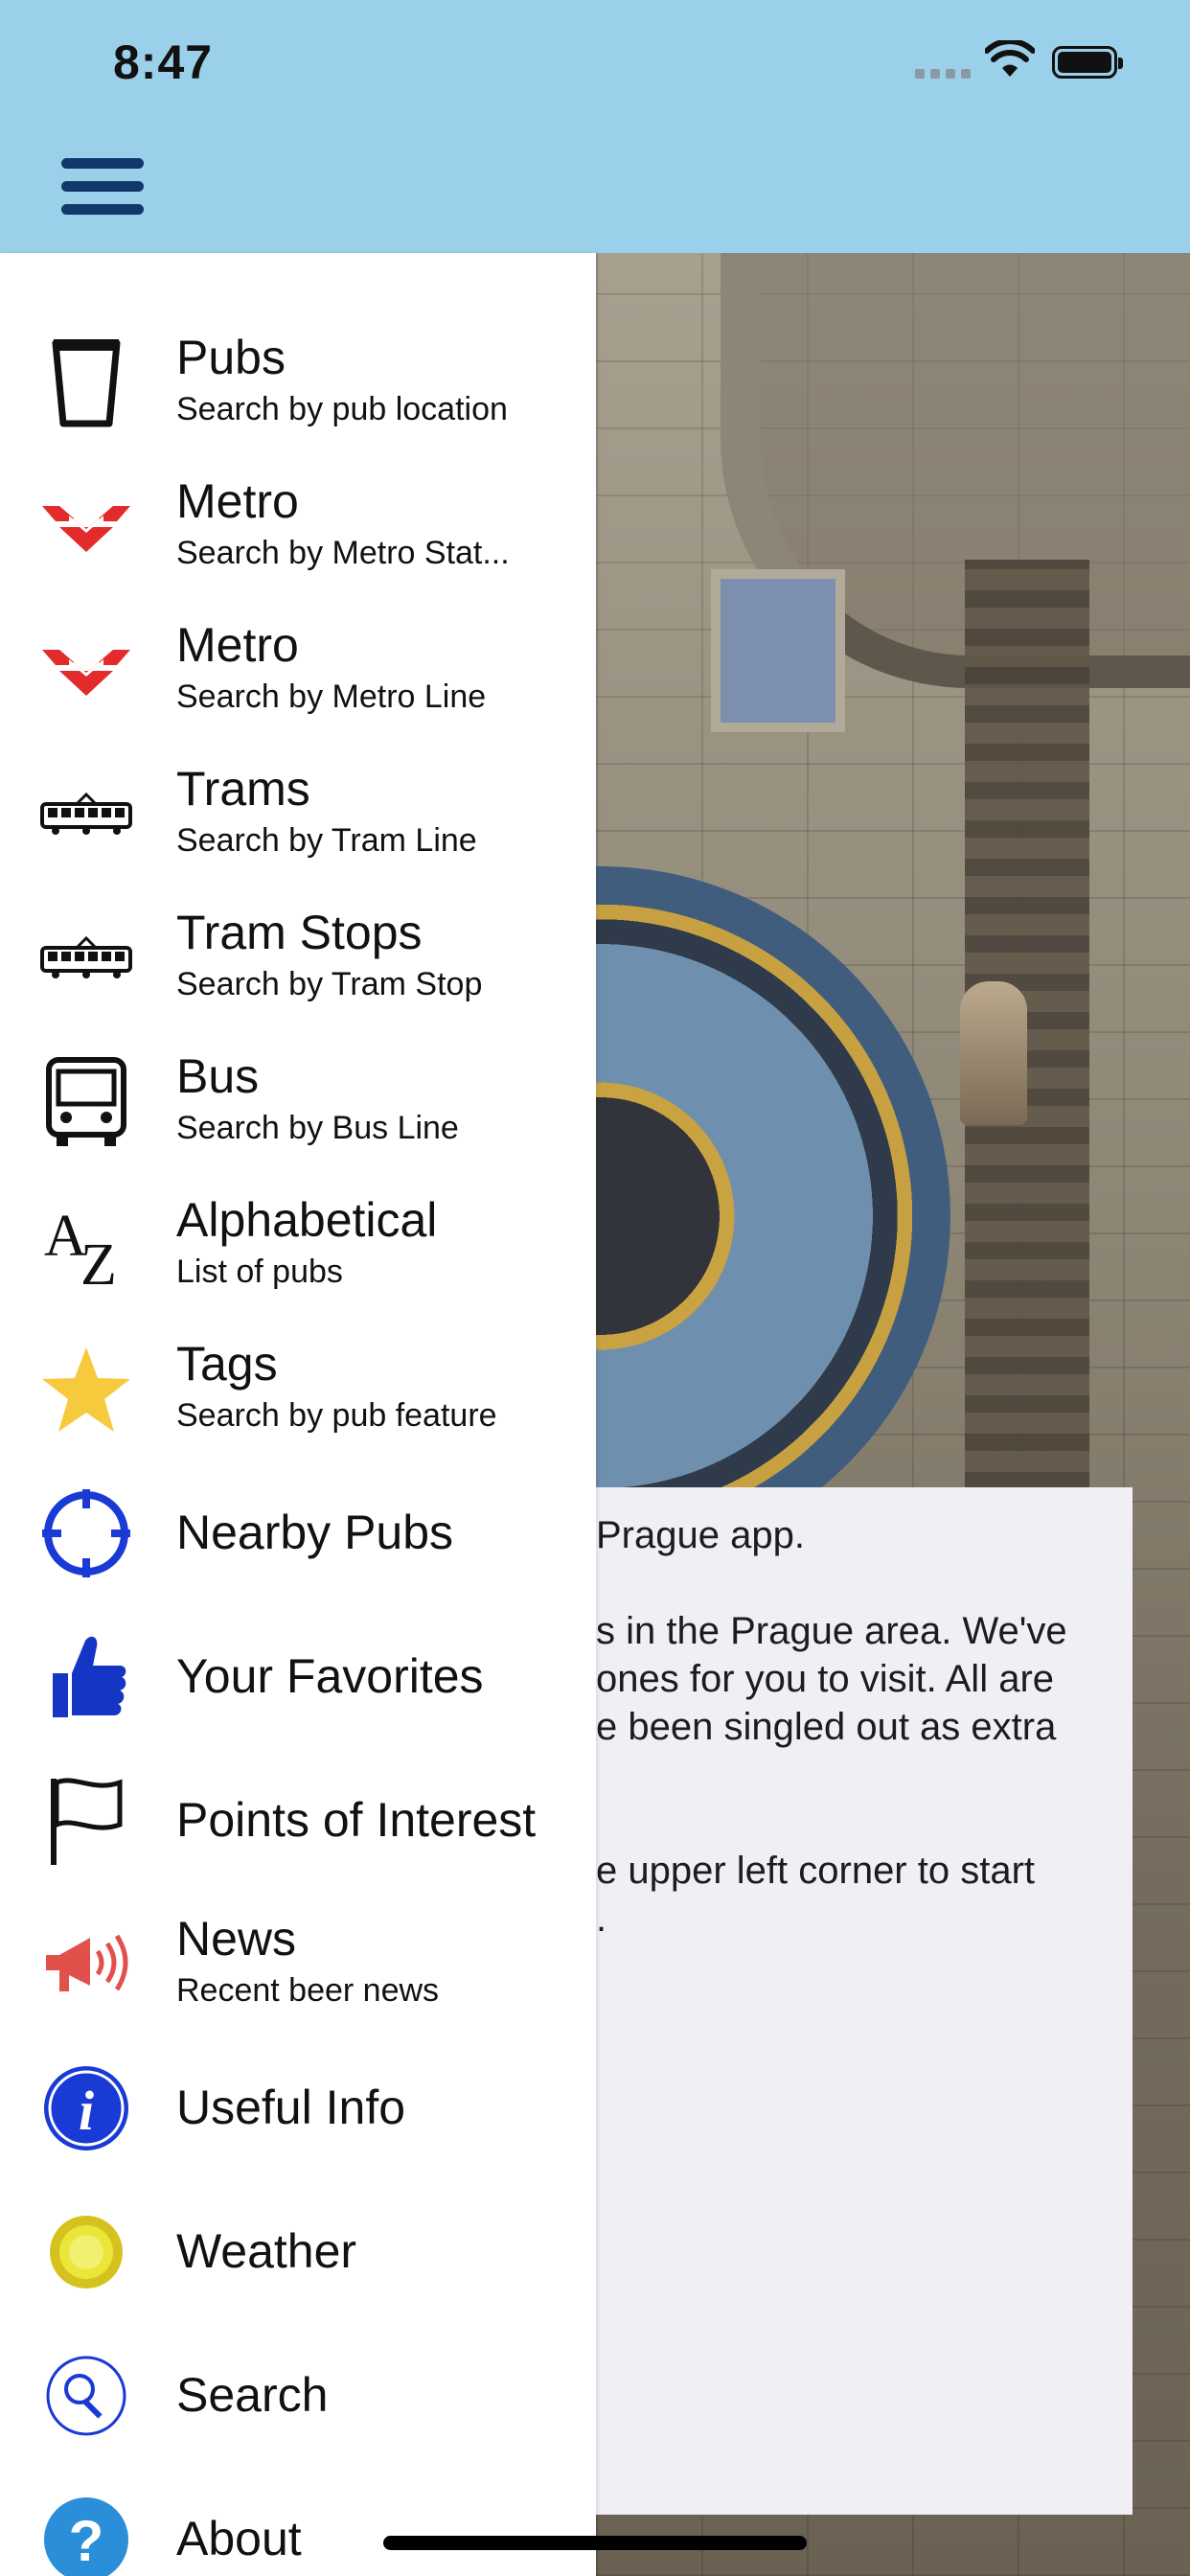  Describe the element at coordinates (87, 2111) in the screenshot. I see `svg-text: i` at that location.